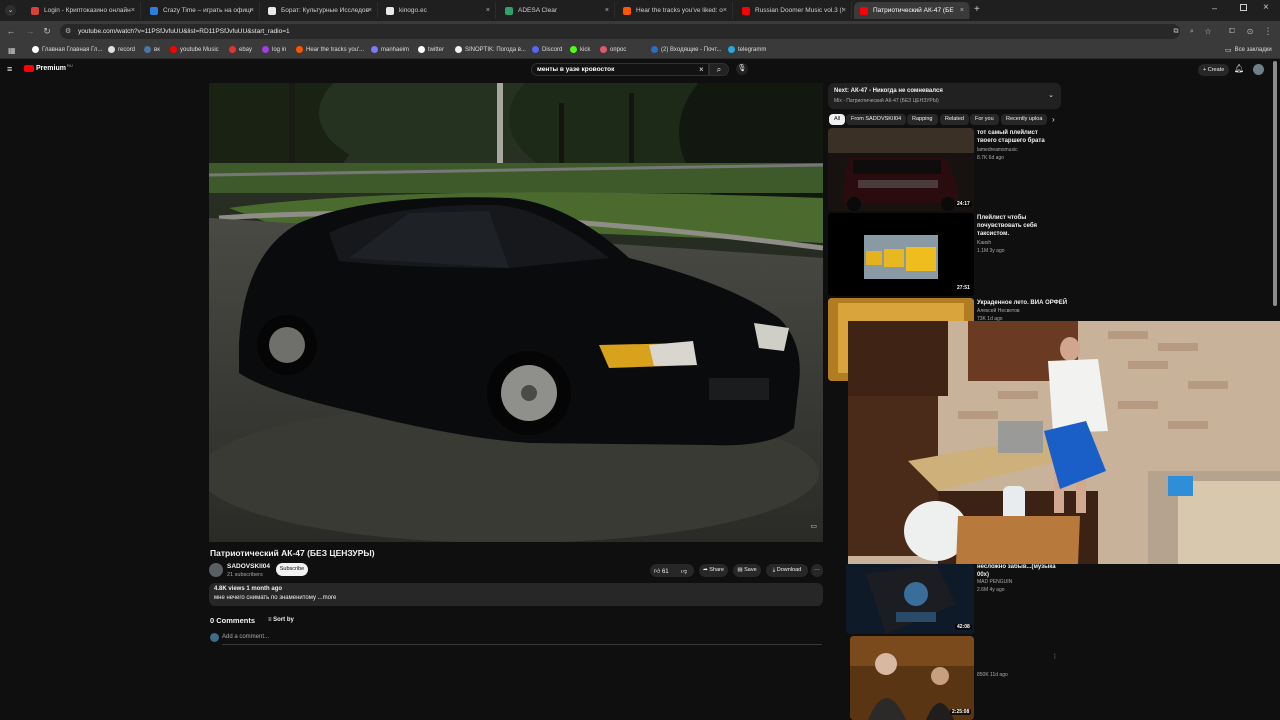 The height and width of the screenshot is (720, 1280). Describe the element at coordinates (68, 31) in the screenshot. I see `site-info-icon: ⚙` at that location.